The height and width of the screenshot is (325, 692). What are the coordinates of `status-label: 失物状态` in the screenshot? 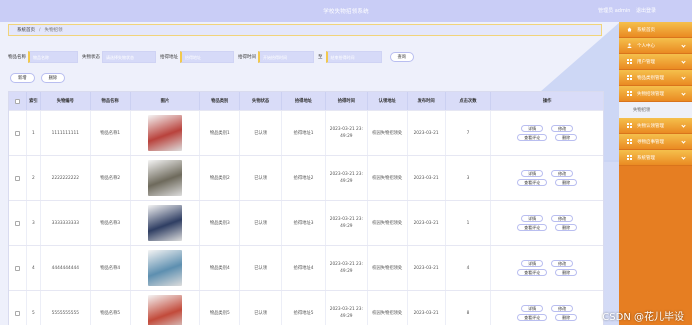 It's located at (91, 57).